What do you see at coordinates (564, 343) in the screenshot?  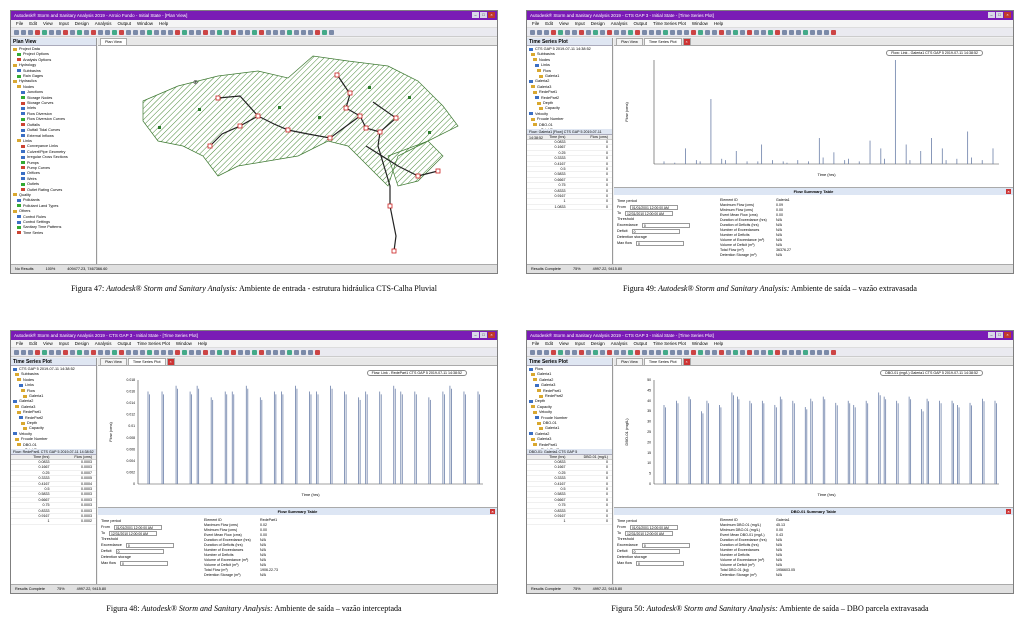 I see `menu-item: View` at bounding box center [564, 343].